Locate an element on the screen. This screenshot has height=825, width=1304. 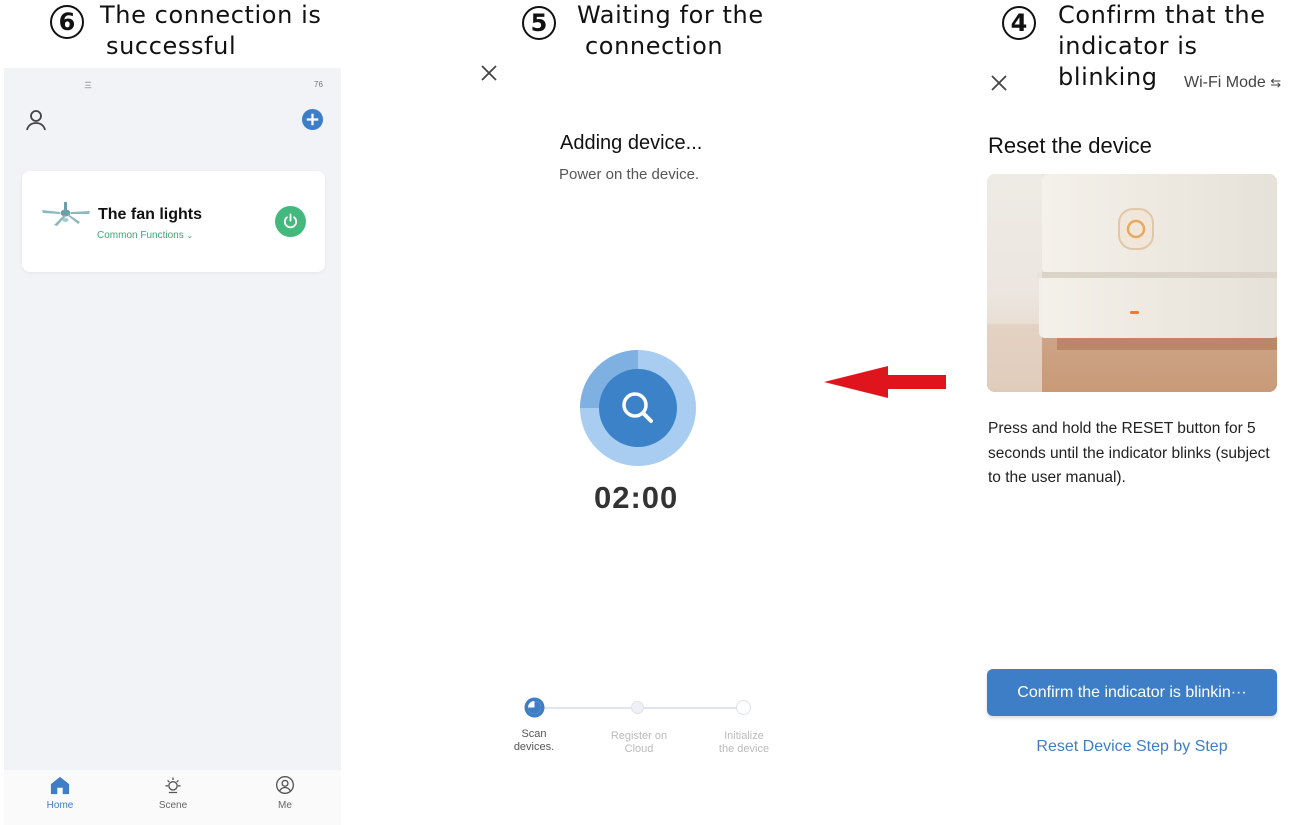
status-bar-right: 76 is located at coordinates (318, 84).